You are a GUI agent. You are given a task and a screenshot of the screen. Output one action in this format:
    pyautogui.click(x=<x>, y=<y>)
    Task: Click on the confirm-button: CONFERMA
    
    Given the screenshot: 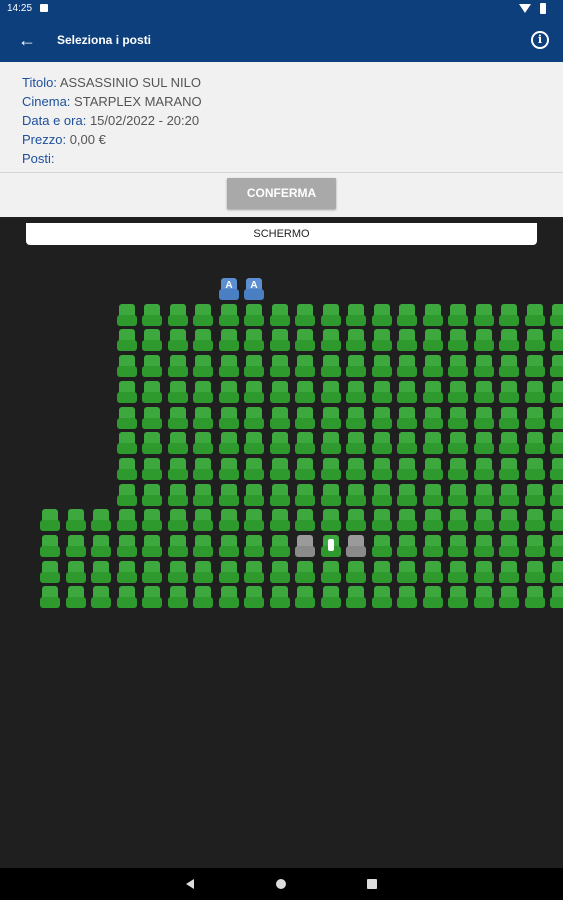 What is the action you would take?
    pyautogui.click(x=281, y=193)
    